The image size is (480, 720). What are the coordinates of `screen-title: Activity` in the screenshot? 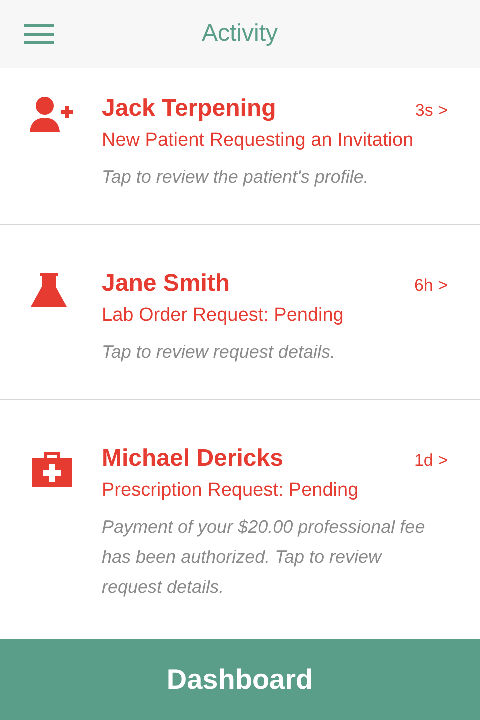 It's located at (240, 34).